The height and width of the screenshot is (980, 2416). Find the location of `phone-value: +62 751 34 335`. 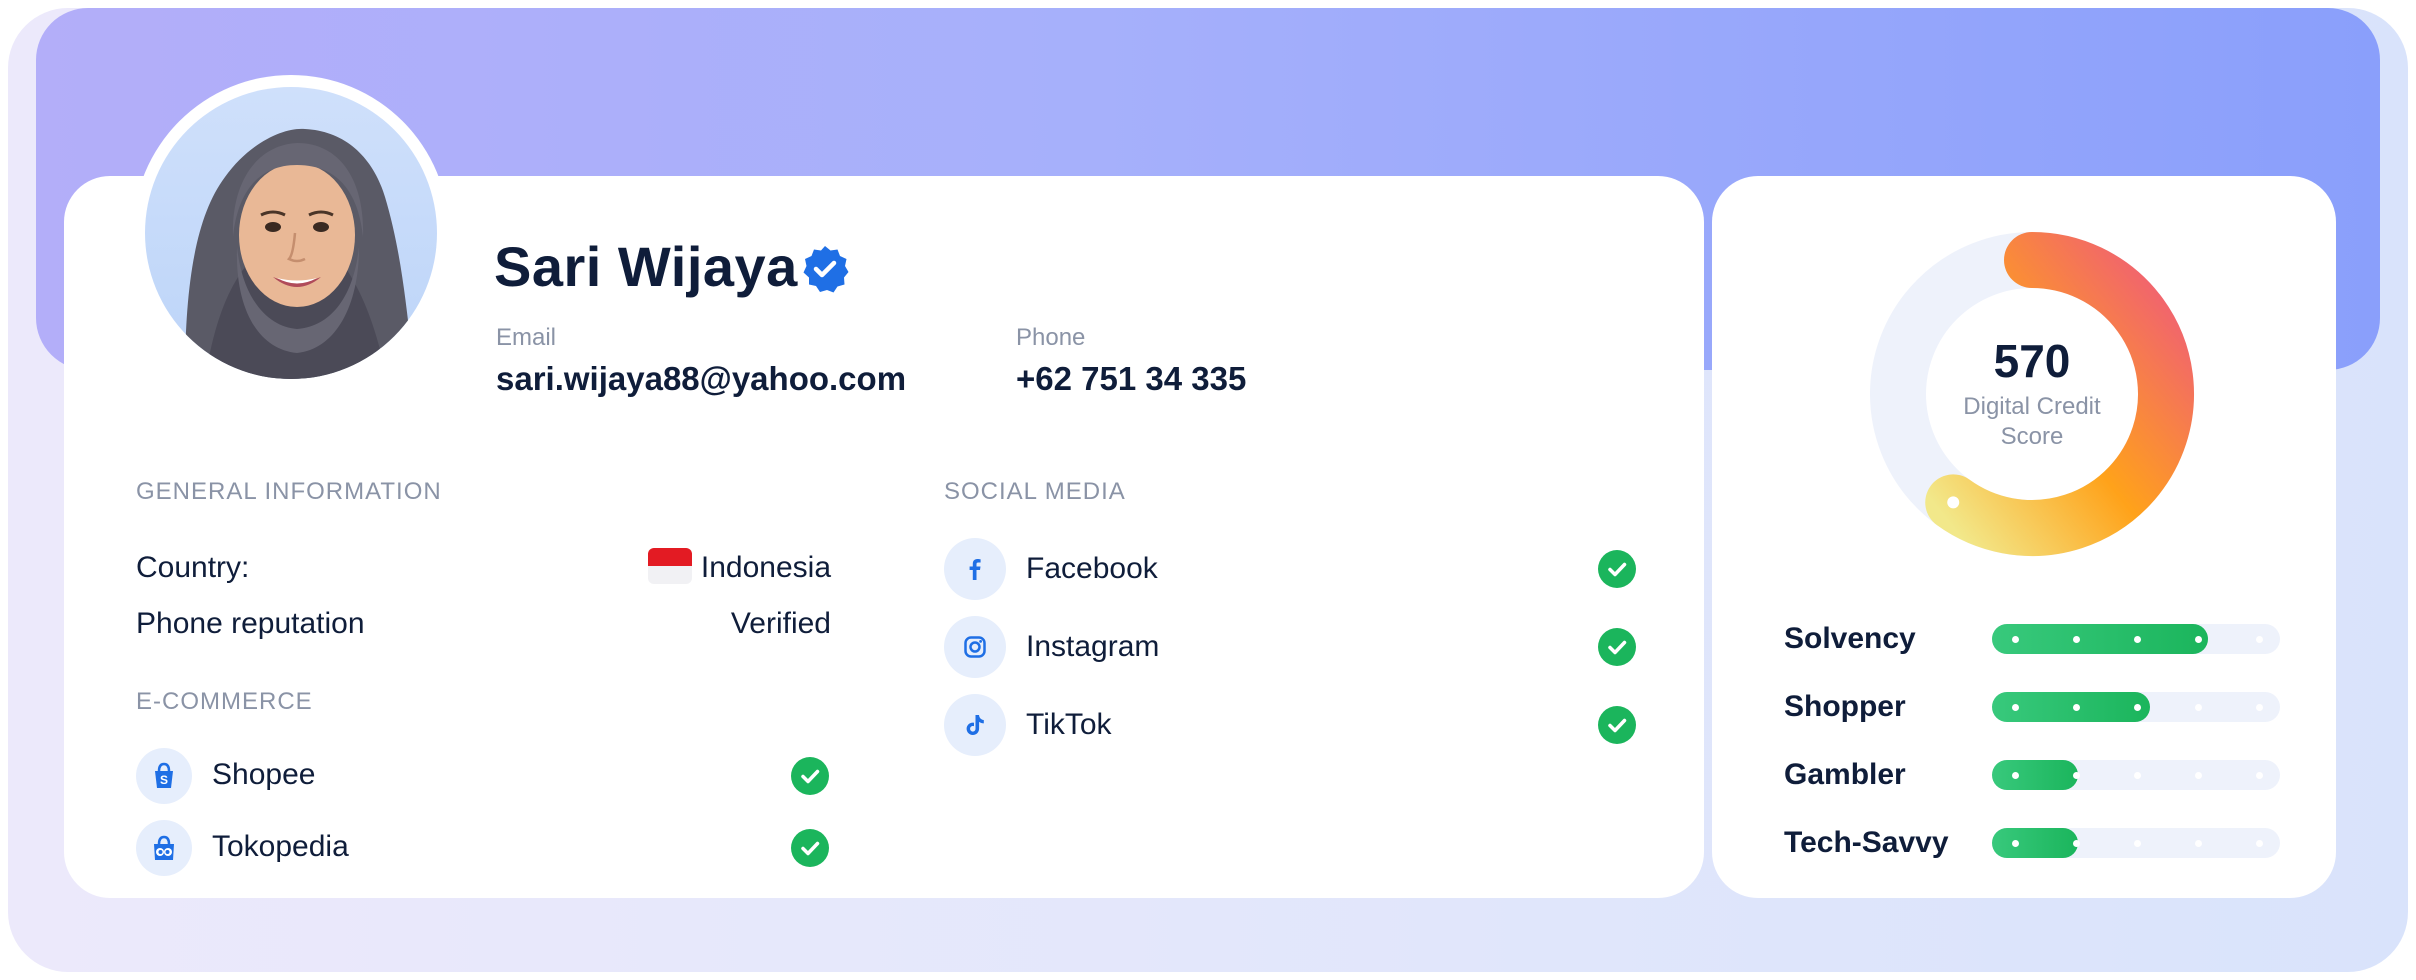

phone-value: +62 751 34 335 is located at coordinates (1131, 379).